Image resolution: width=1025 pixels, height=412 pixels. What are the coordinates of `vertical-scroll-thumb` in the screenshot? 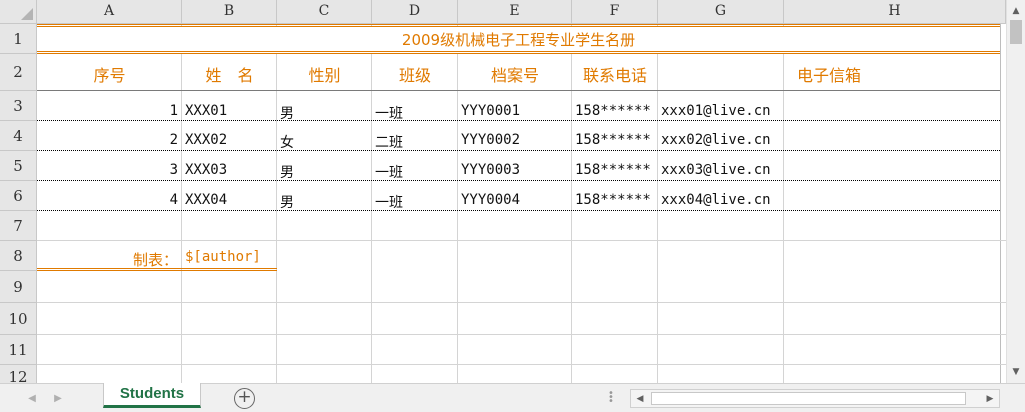 It's located at (1016, 32).